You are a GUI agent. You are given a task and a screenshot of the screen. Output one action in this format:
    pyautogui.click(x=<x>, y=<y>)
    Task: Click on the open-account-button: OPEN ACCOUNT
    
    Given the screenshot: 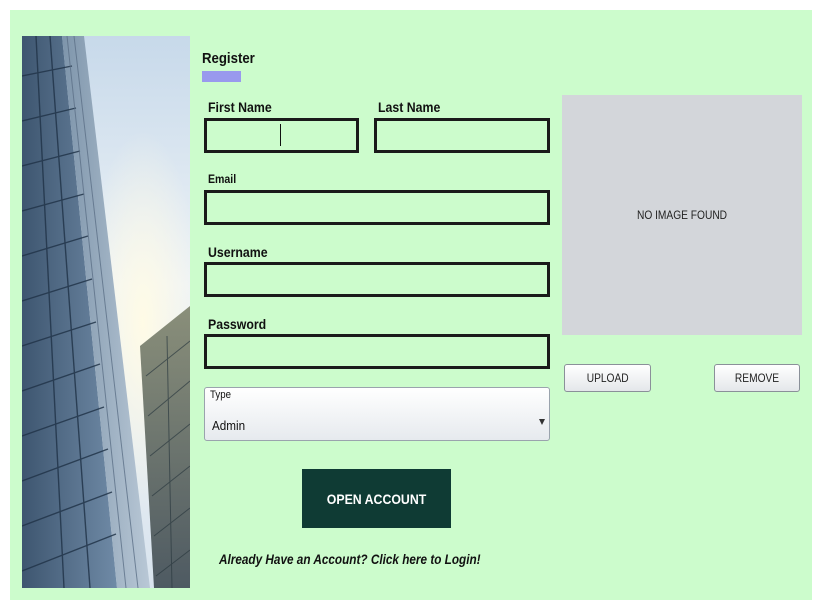 What is the action you would take?
    pyautogui.click(x=376, y=498)
    